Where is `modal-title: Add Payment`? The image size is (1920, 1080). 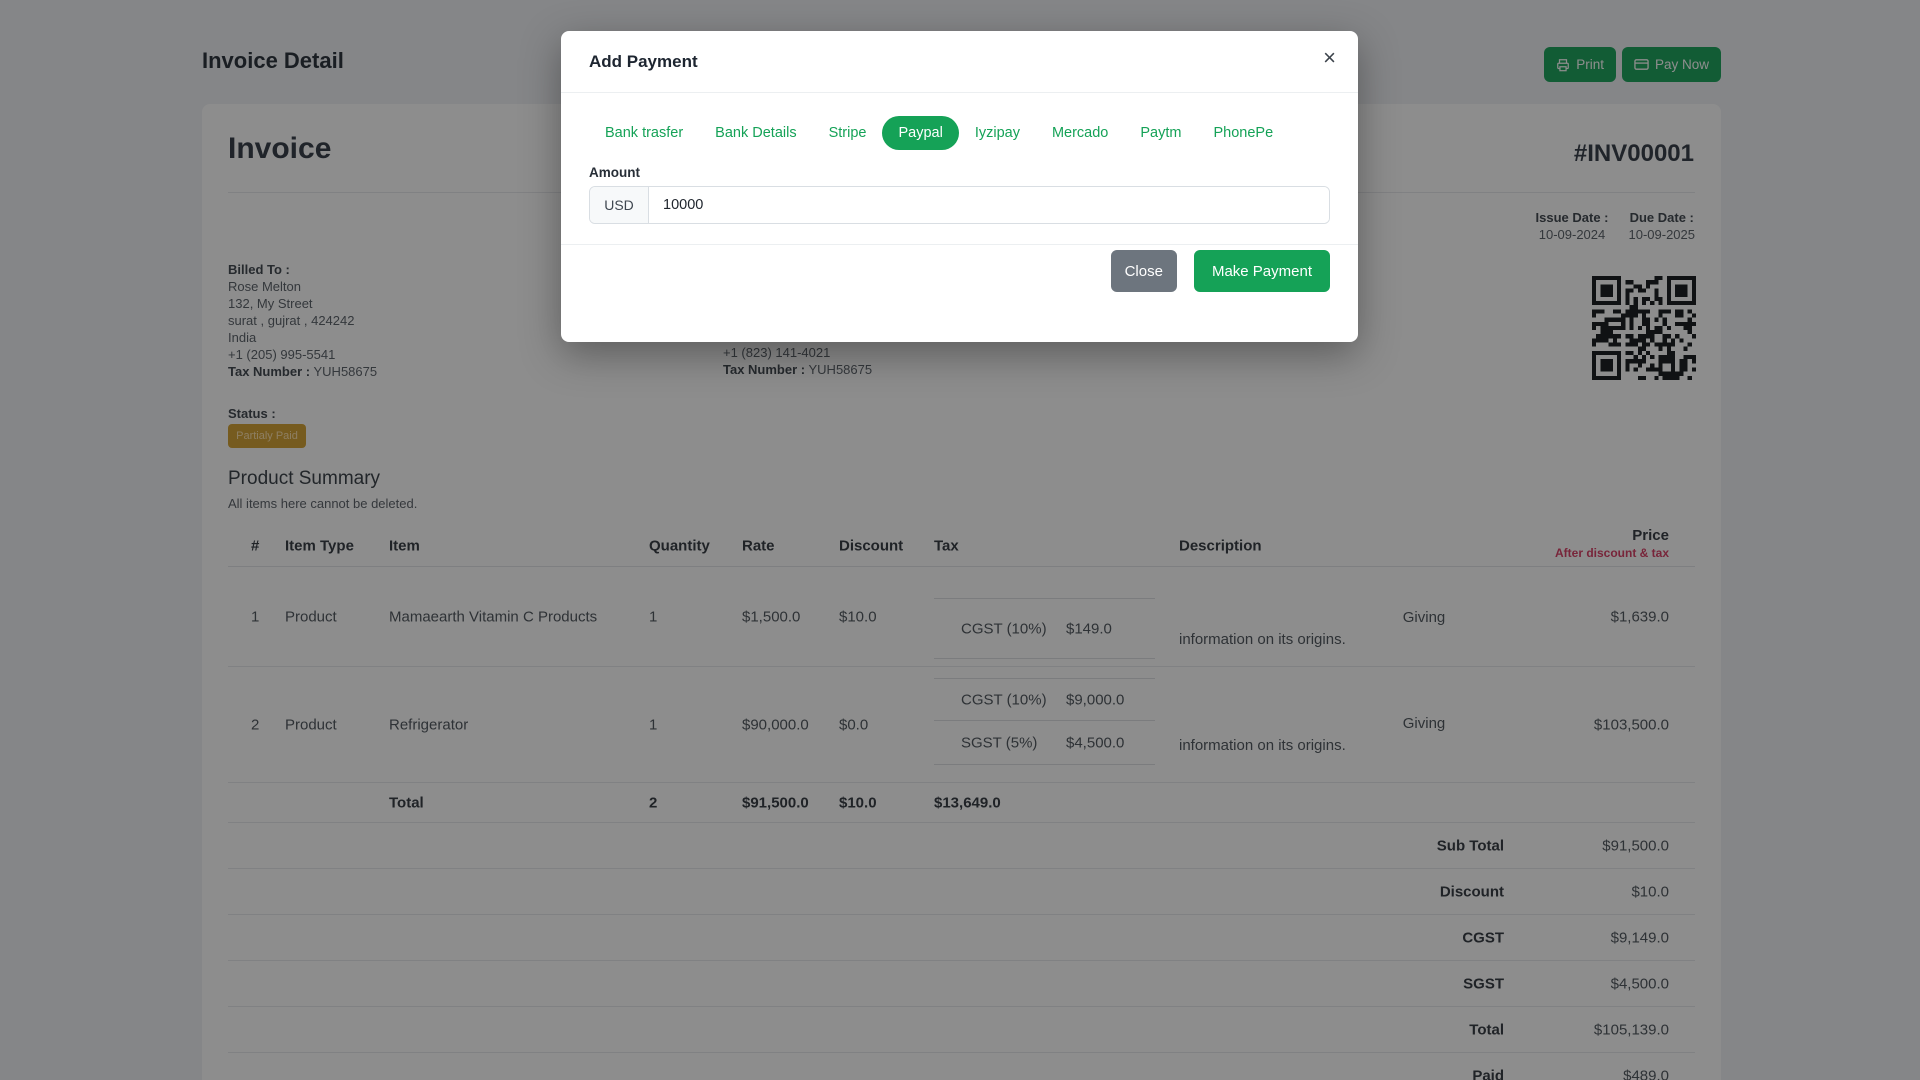
modal-title: Add Payment is located at coordinates (643, 61).